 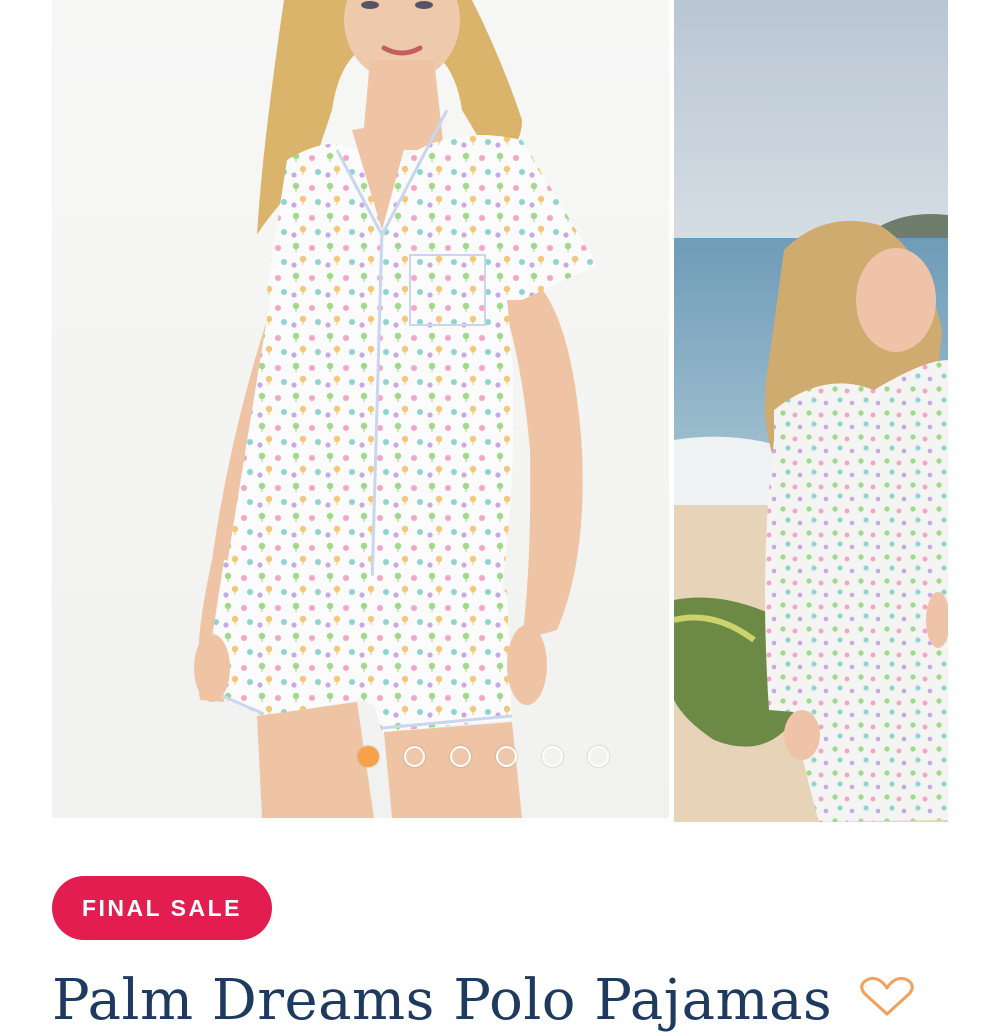 I want to click on product-title: Palm Dreams Polo Pajamas, so click(x=442, y=1000).